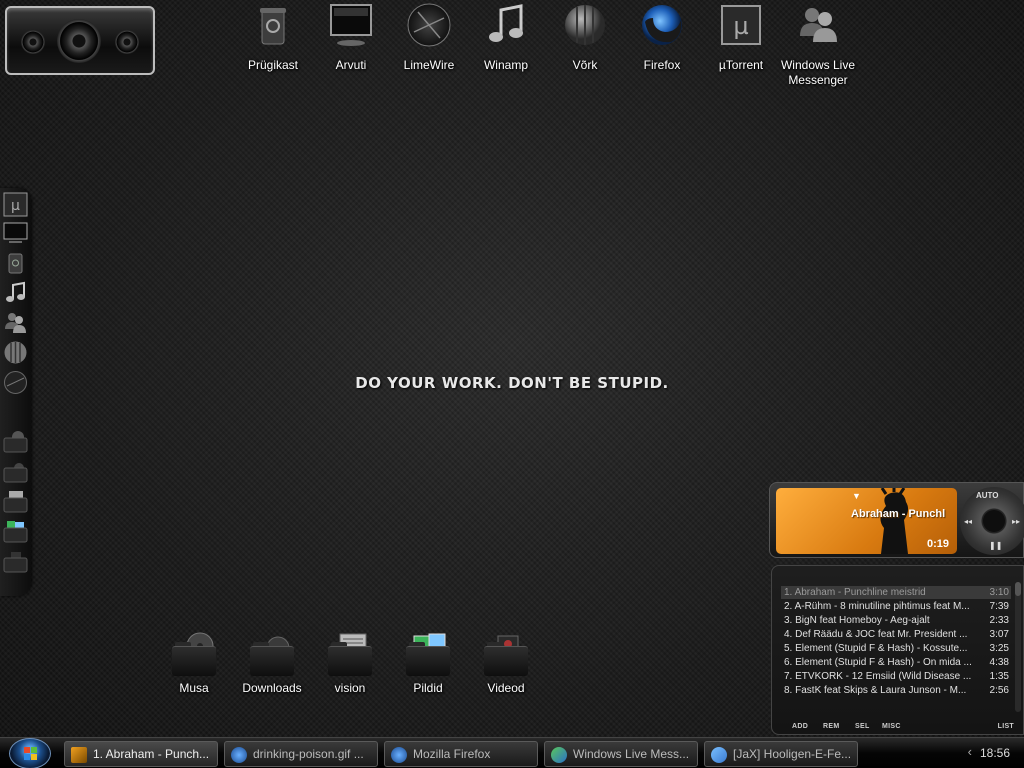  I want to click on dock-network-icon, so click(15, 352).